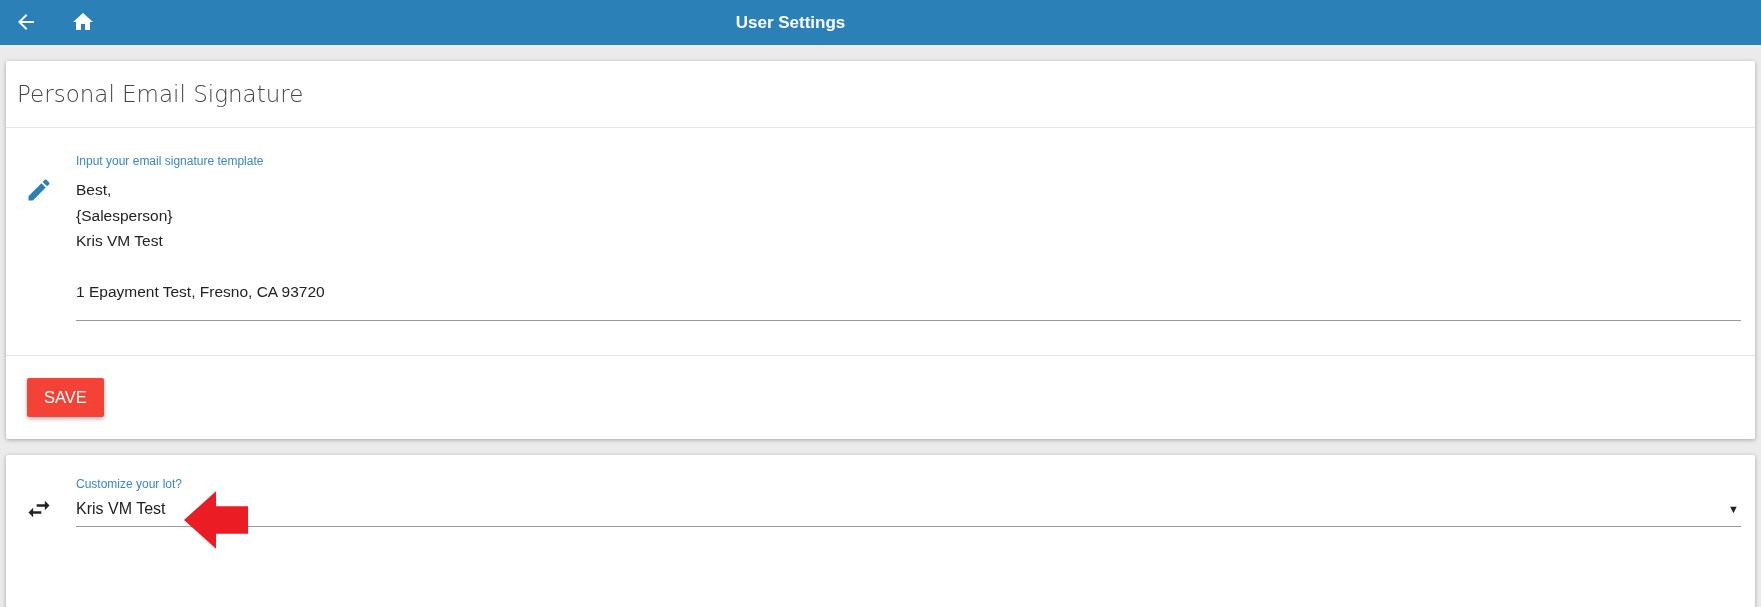 The height and width of the screenshot is (607, 1761). I want to click on signature-line: Best,, so click(94, 190).